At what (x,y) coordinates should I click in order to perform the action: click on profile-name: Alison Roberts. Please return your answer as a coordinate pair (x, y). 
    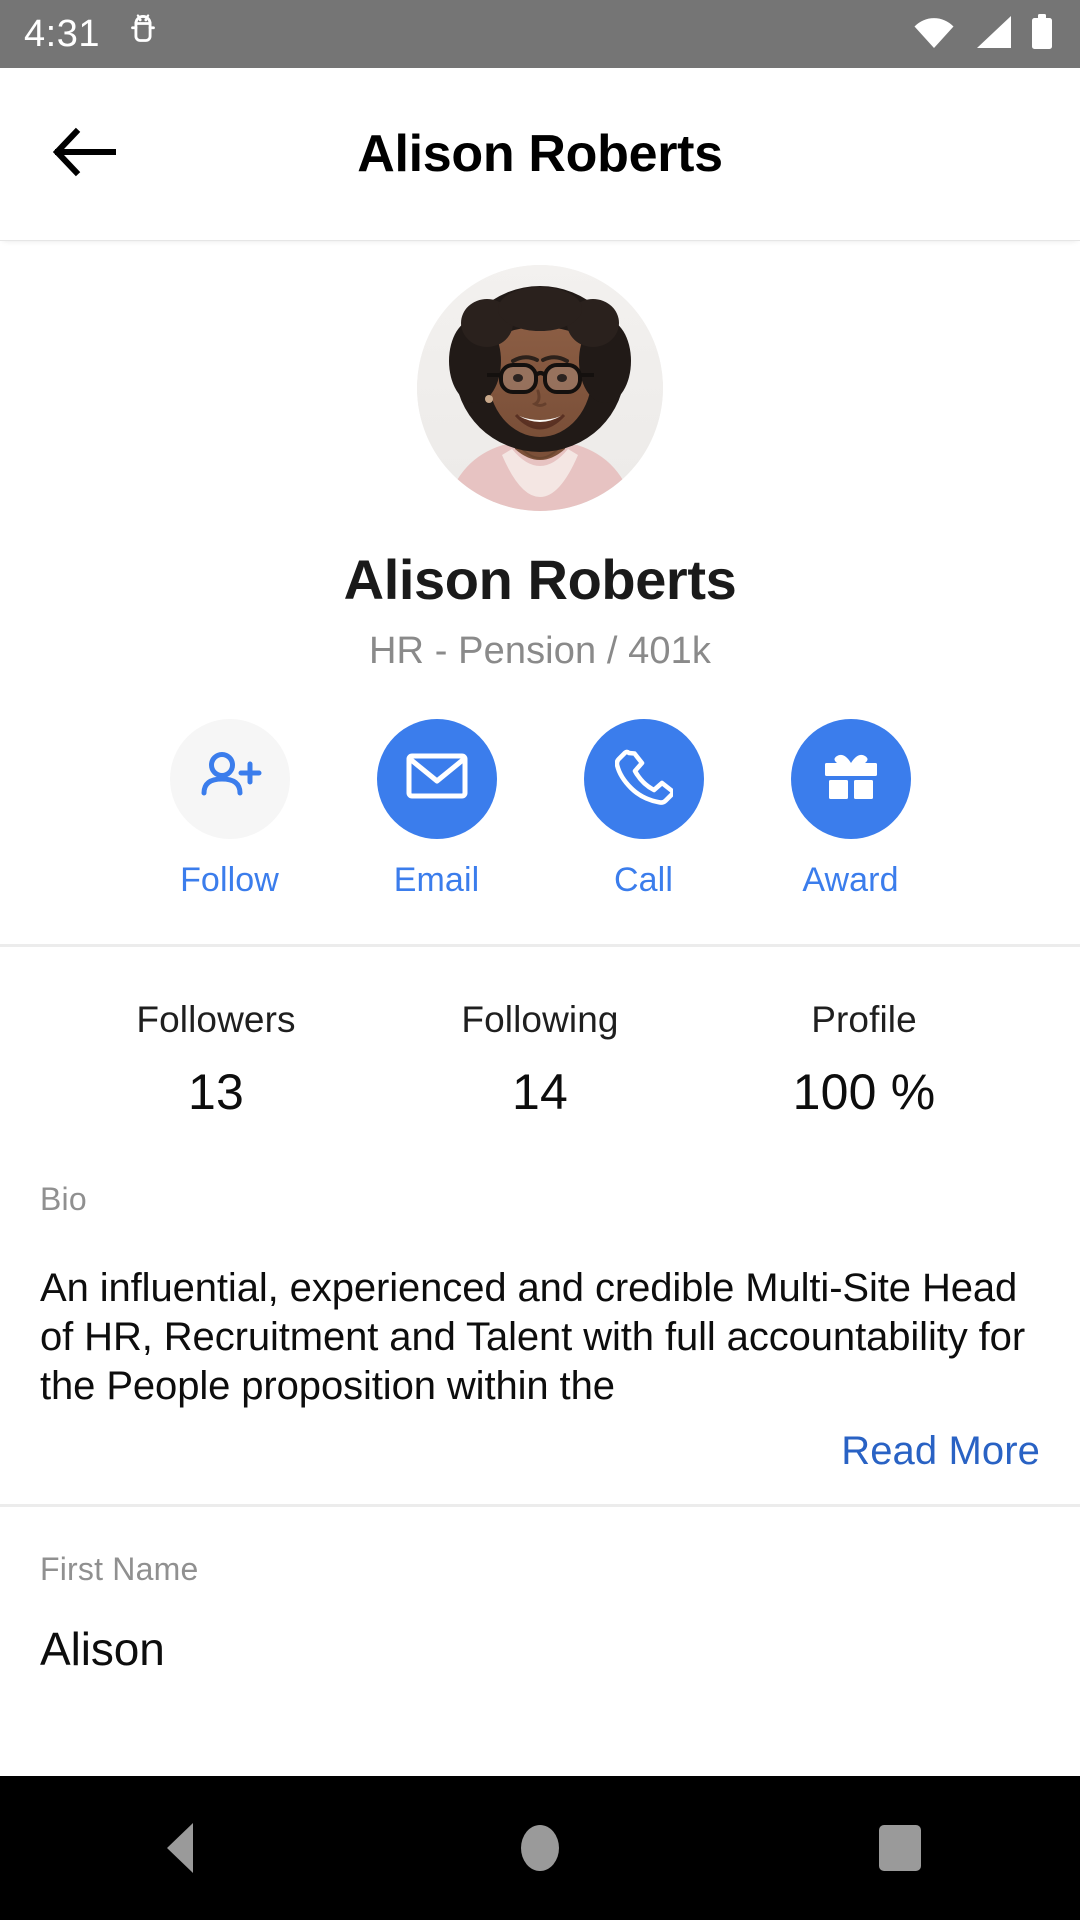
    Looking at the image, I should click on (540, 579).